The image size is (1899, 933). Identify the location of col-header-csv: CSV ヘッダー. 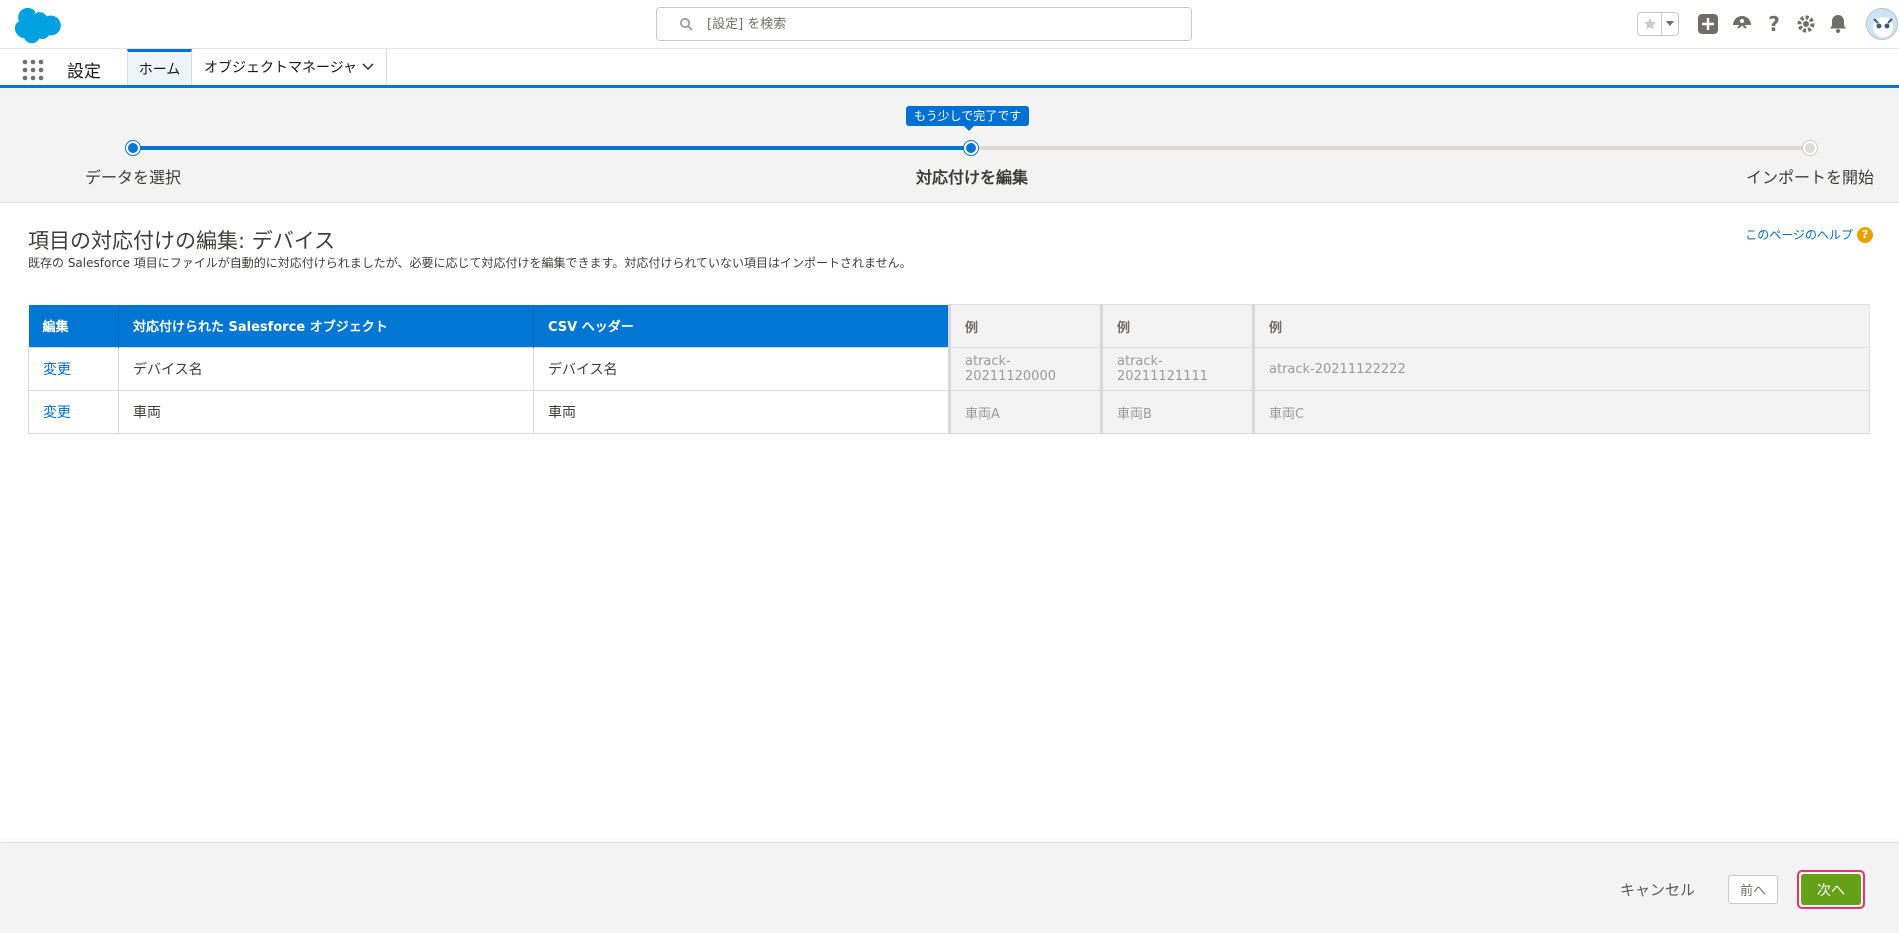
(741, 326).